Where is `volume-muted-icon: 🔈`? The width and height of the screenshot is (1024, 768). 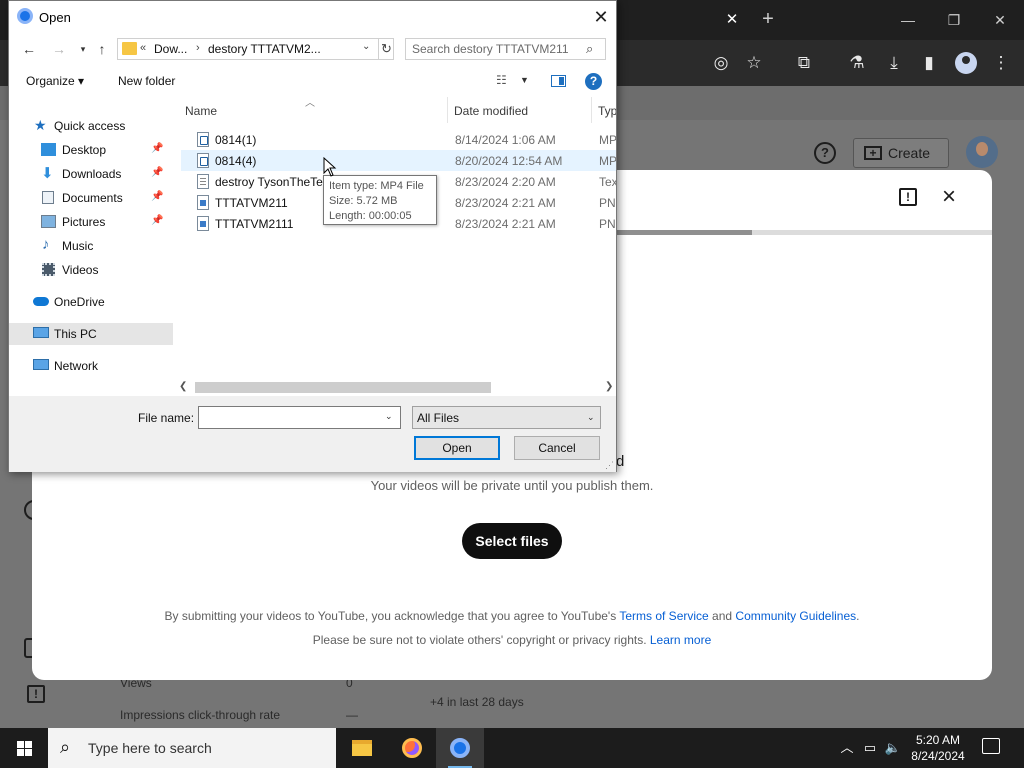 volume-muted-icon: 🔈 is located at coordinates (893, 748).